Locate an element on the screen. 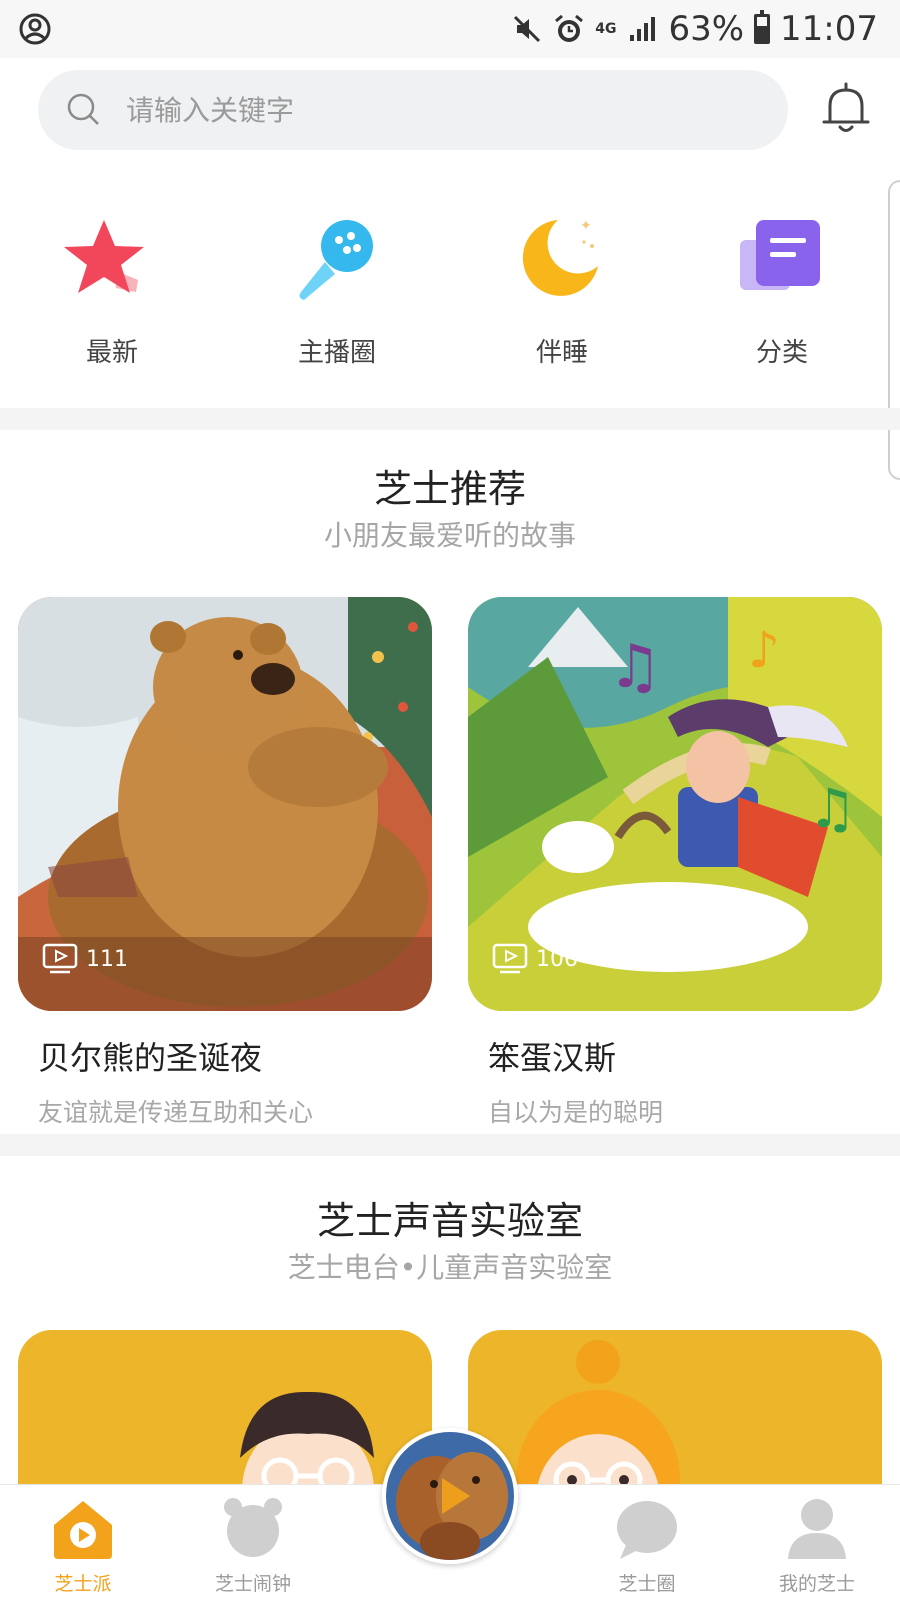 The image size is (900, 1600). section-subtitle: 芝士电台•儿童声音实验室 is located at coordinates (450, 1267).